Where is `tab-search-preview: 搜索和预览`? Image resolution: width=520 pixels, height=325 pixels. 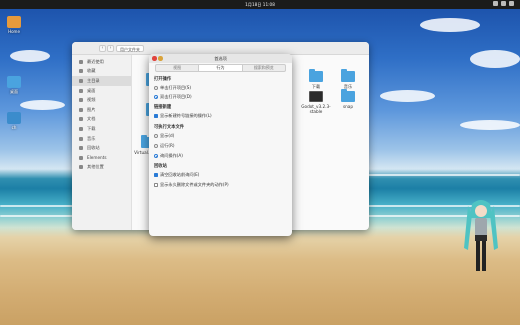
tab-search-preview: 搜索和预览 is located at coordinates (264, 68).